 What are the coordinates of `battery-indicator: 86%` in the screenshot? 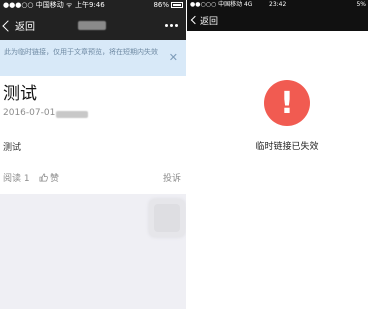 It's located at (168, 5).